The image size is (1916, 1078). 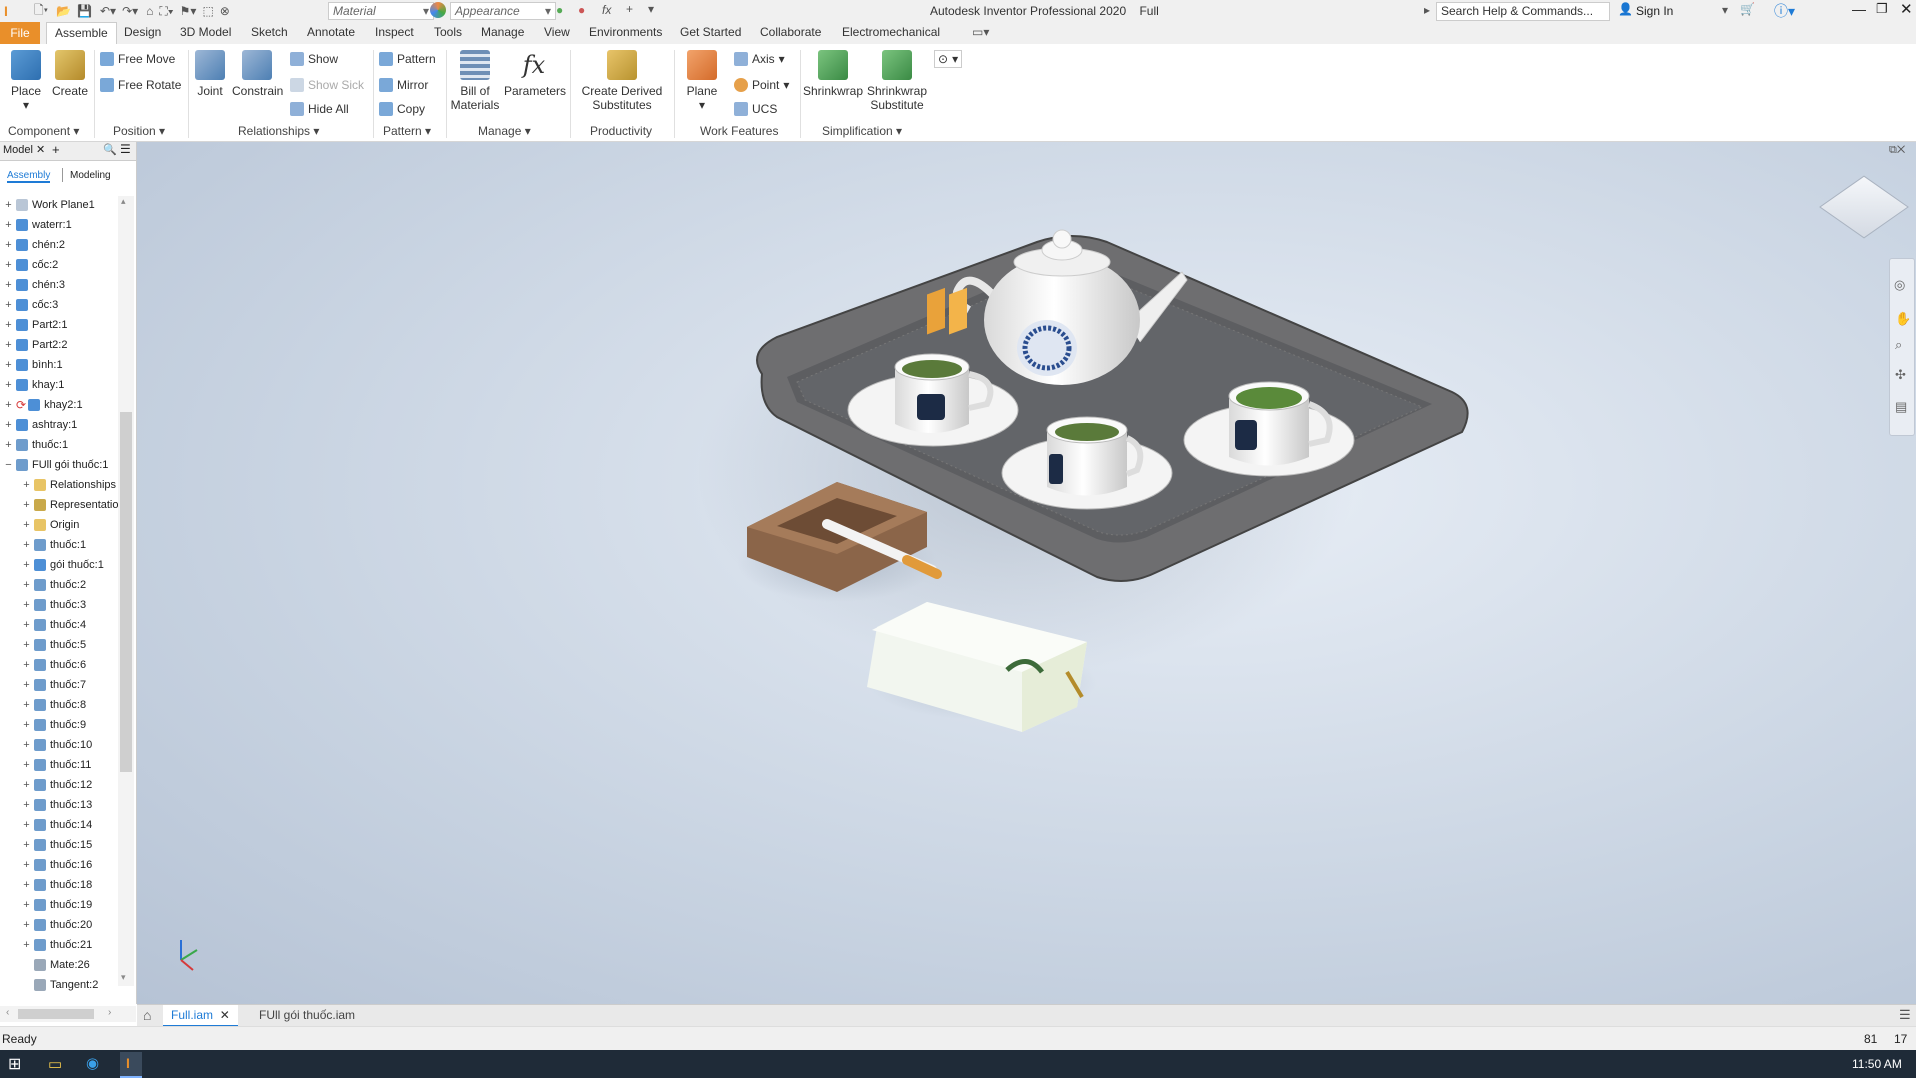 I want to click on clear-override-icon: ⊗, so click(x=225, y=11).